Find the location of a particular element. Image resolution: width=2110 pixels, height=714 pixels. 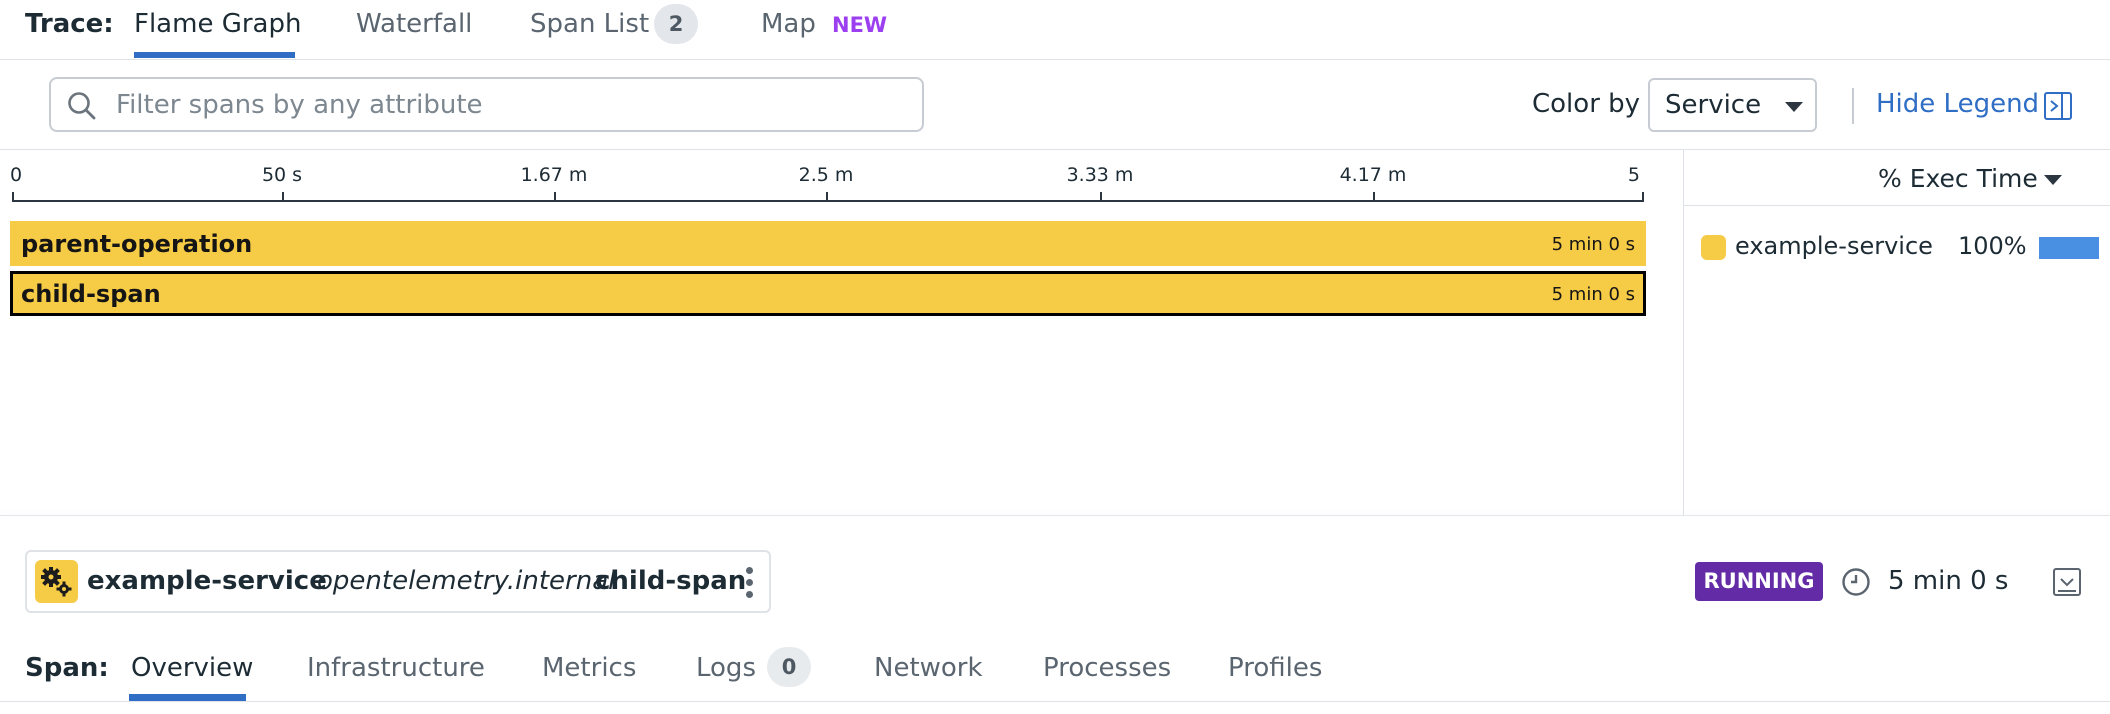

tick-label: 2.5 m is located at coordinates (826, 175).